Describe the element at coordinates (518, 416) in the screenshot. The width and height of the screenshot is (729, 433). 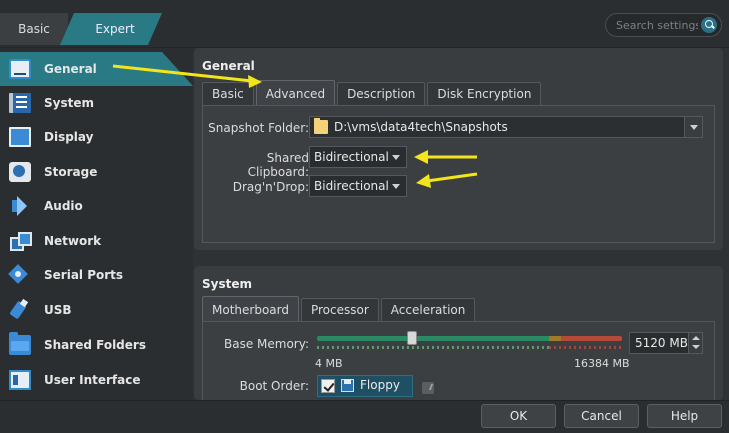
I see `ok-button: OK` at that location.